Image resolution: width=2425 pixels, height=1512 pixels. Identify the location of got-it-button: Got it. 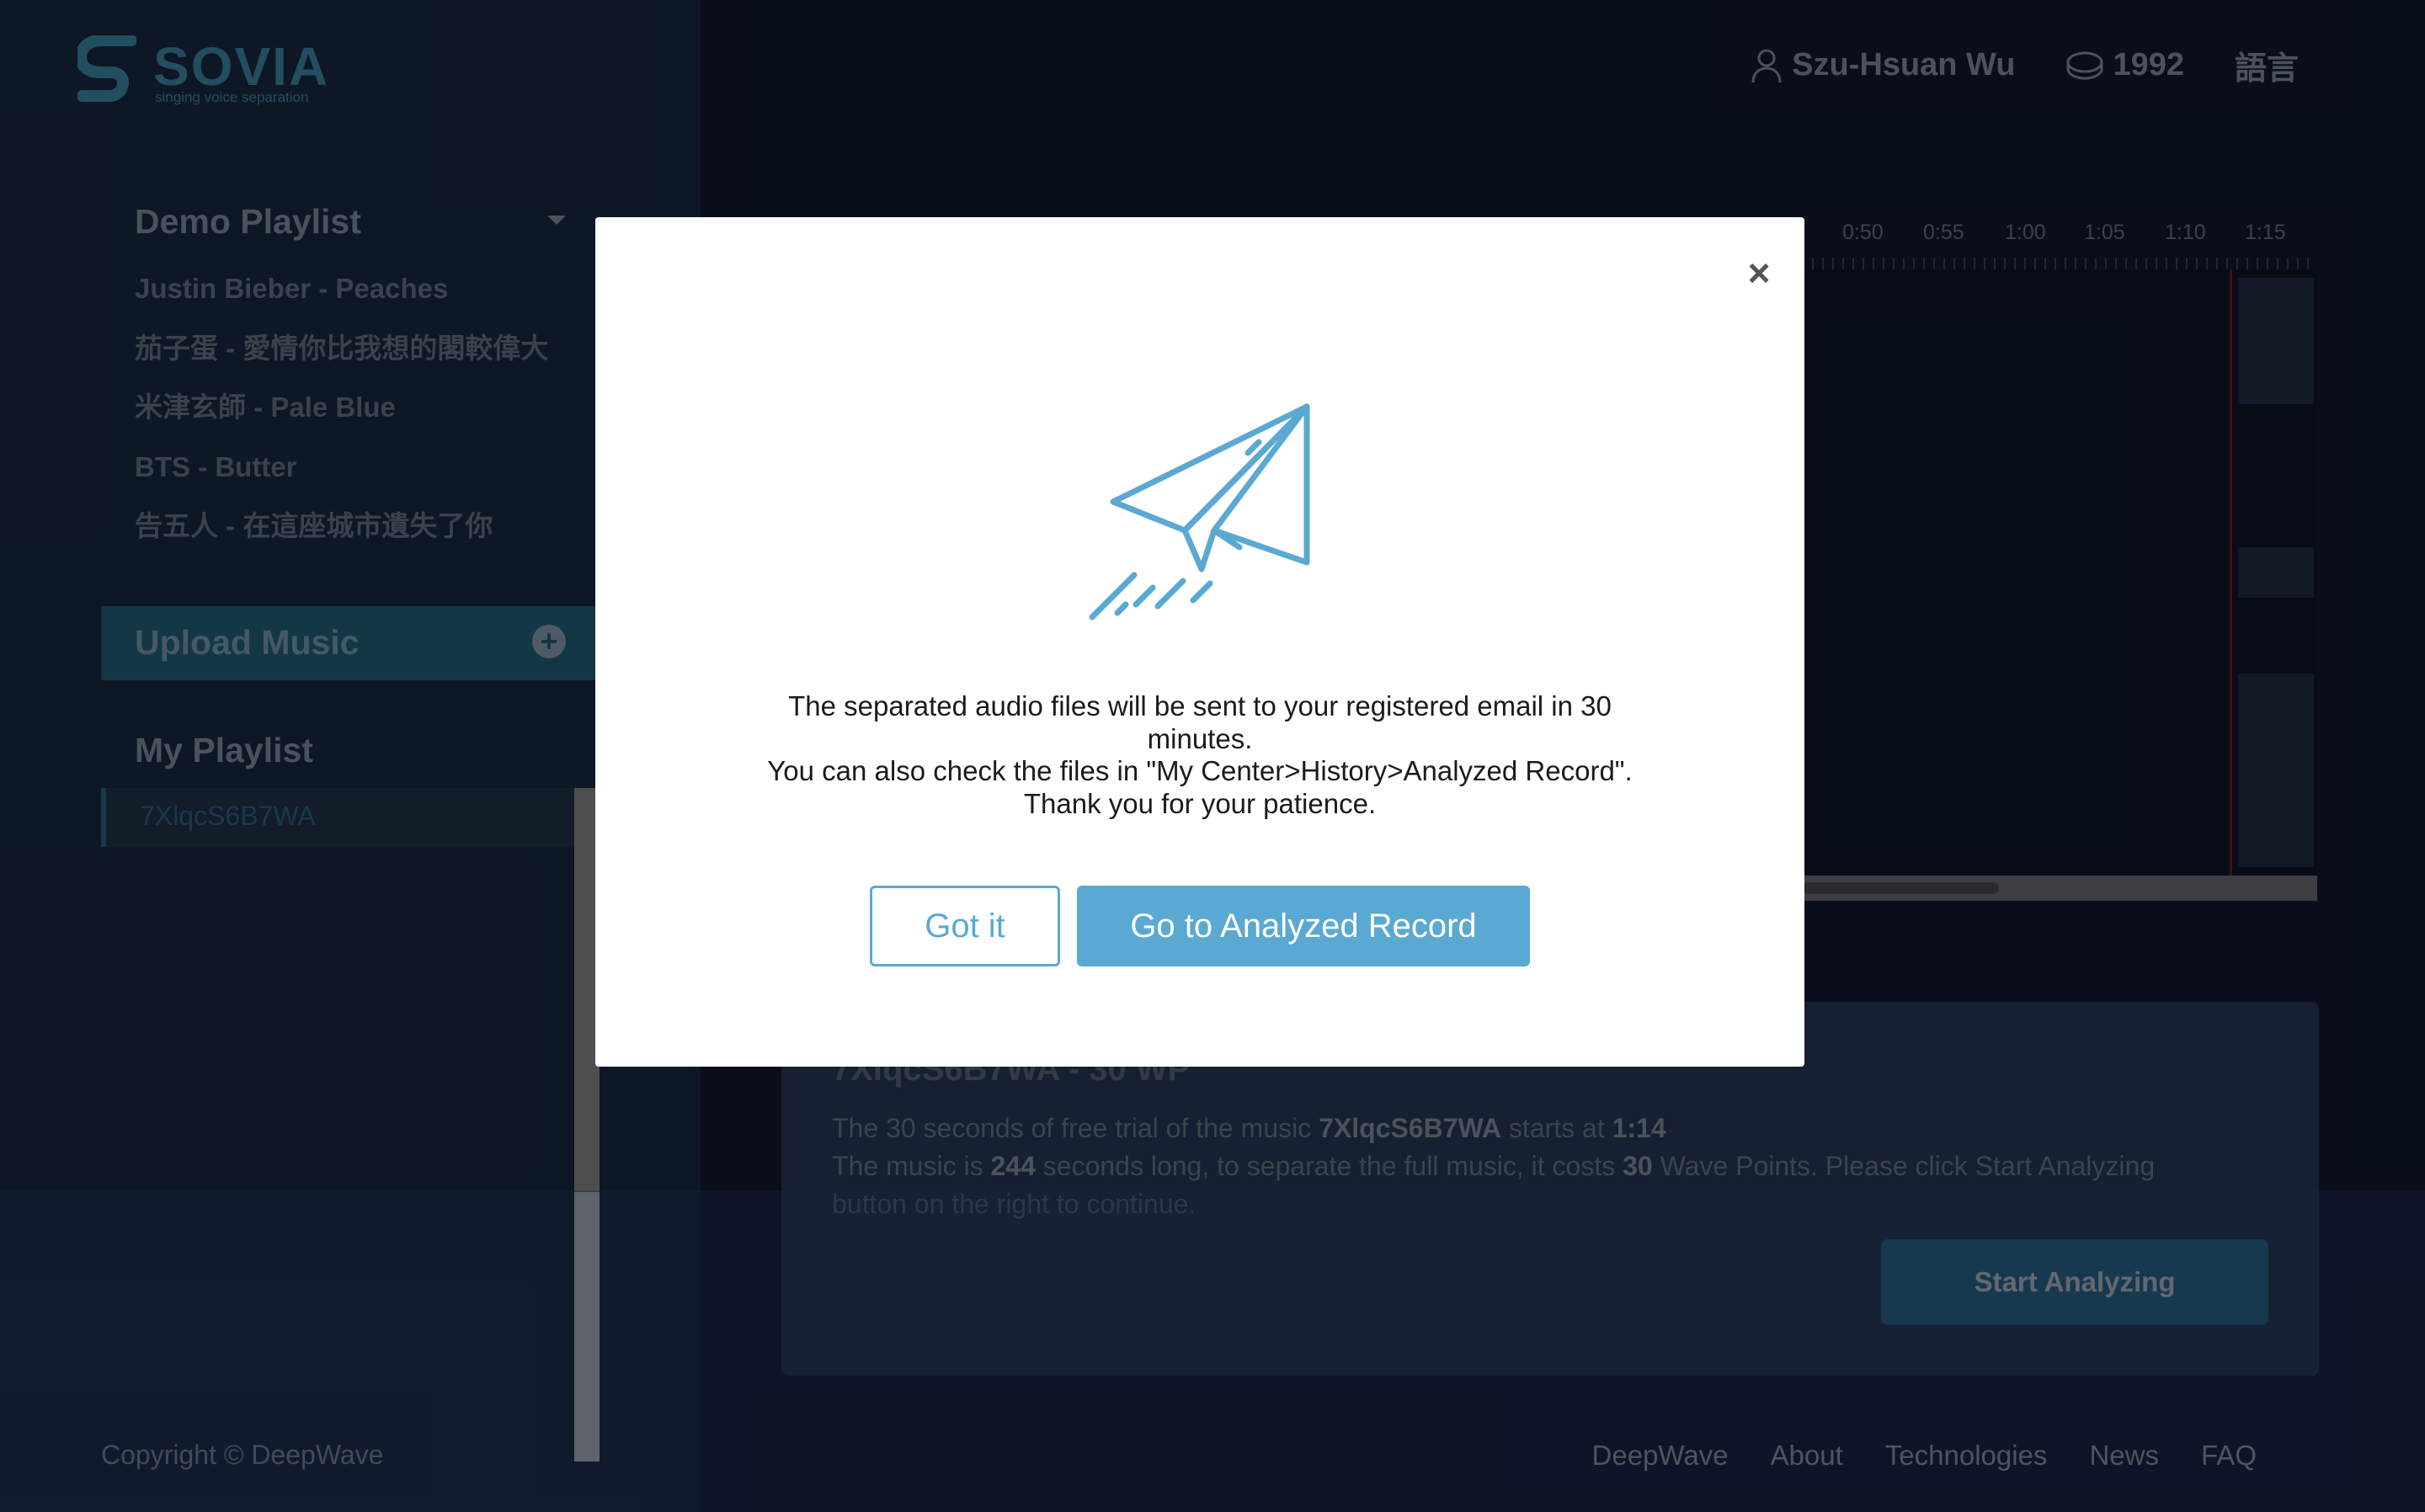
(965, 926).